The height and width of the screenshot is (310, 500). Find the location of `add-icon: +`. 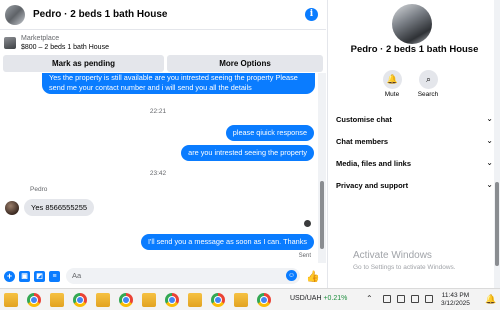

add-icon: + is located at coordinates (9, 276).